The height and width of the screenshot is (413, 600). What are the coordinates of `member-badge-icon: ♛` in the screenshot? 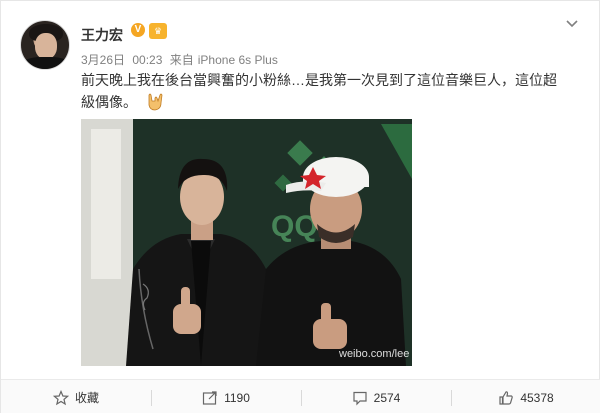 It's located at (158, 31).